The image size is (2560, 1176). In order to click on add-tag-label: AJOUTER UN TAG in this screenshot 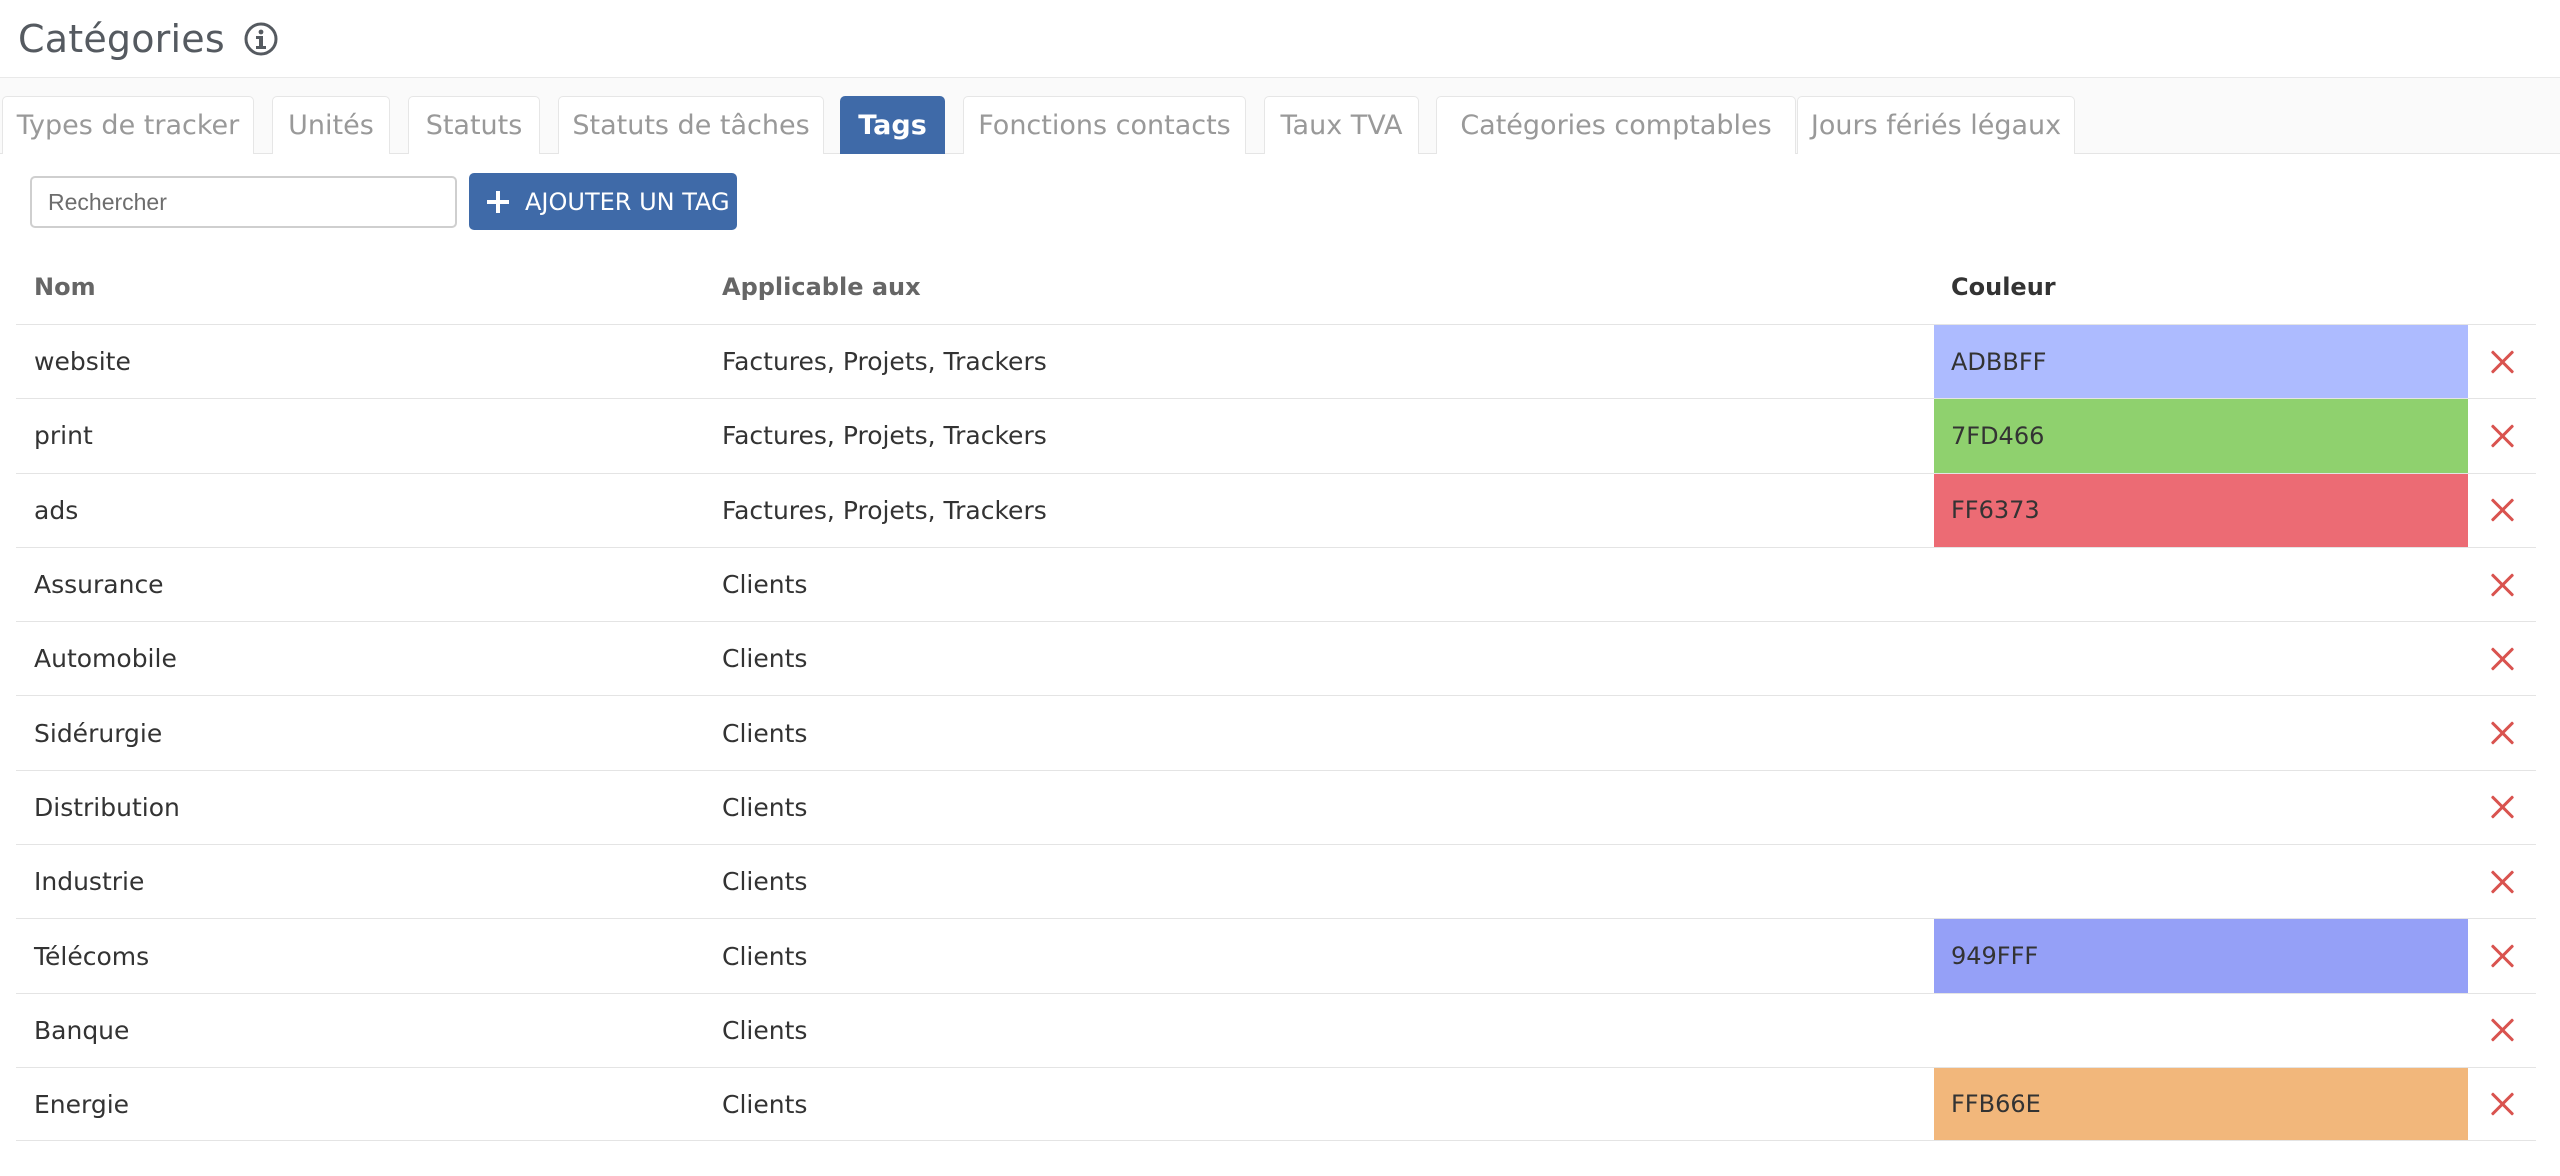, I will do `click(627, 201)`.